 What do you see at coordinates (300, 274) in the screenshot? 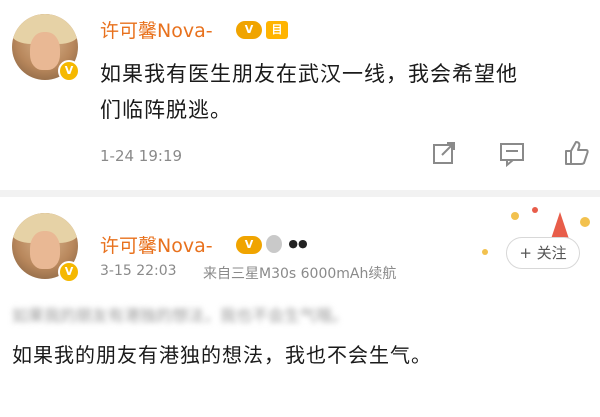
I see `post-source: 来自三星M30s 6000mAh续航` at bounding box center [300, 274].